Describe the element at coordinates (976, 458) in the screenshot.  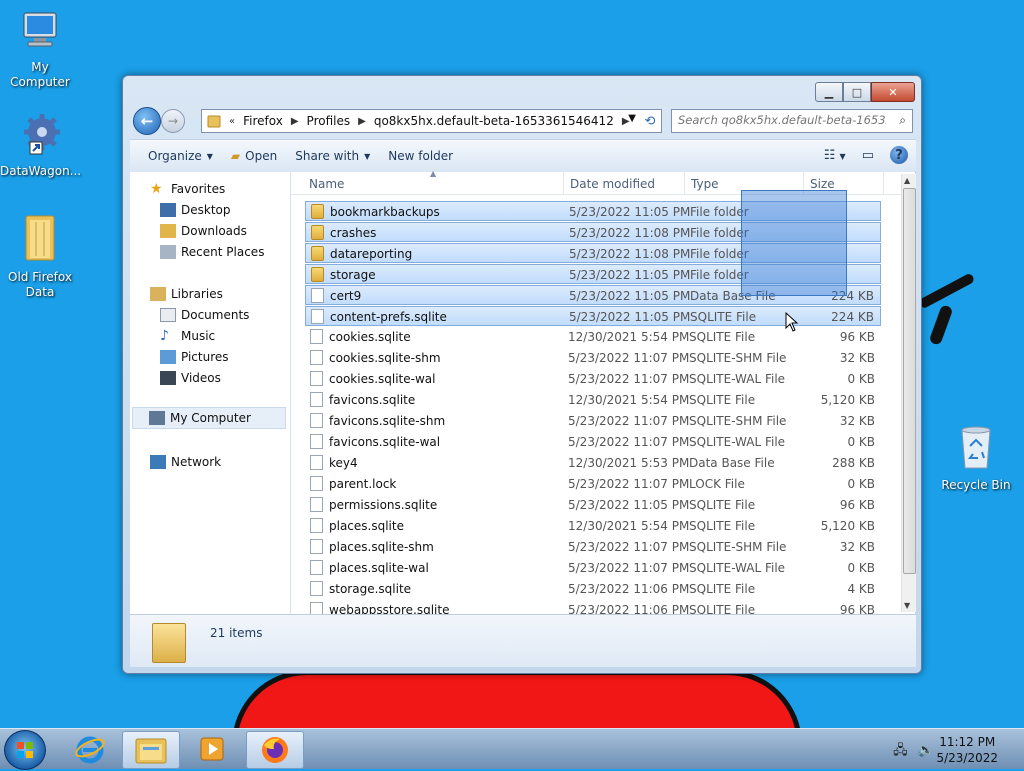
I see `desktop-icon-recycle-bin: Recycle Bin` at that location.